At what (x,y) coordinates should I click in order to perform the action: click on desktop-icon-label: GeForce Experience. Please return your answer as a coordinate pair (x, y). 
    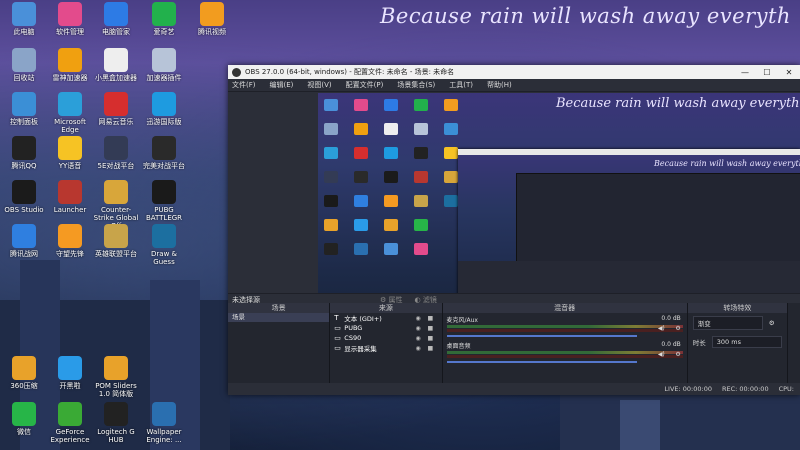
    Looking at the image, I should click on (70, 436).